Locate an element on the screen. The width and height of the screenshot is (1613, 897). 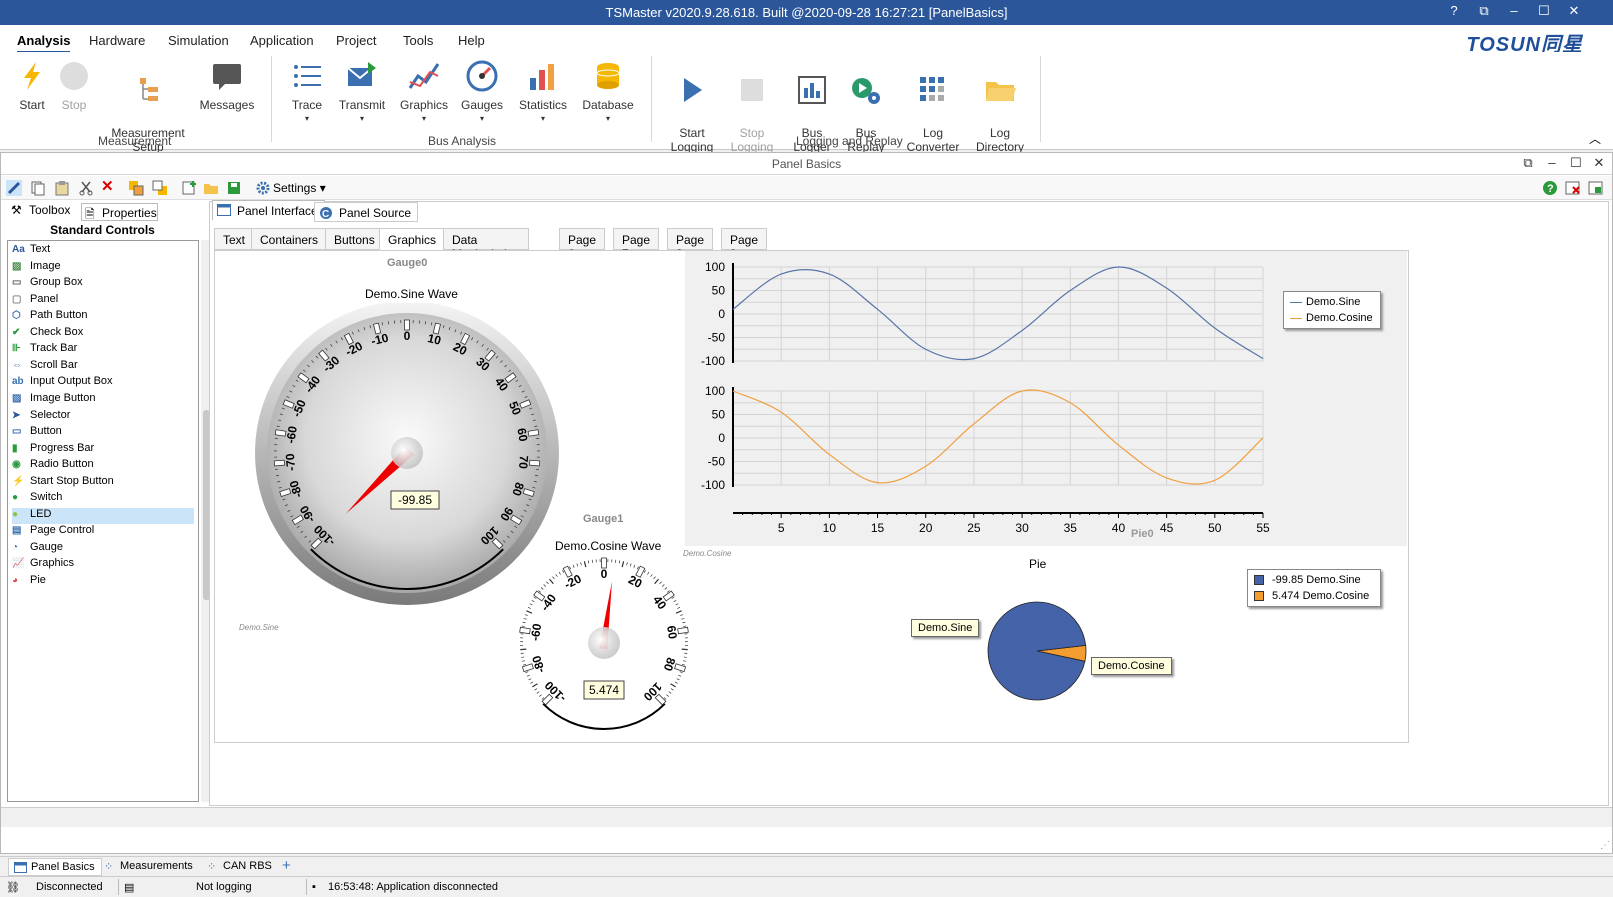
new-panel-icon is located at coordinates (189, 188).